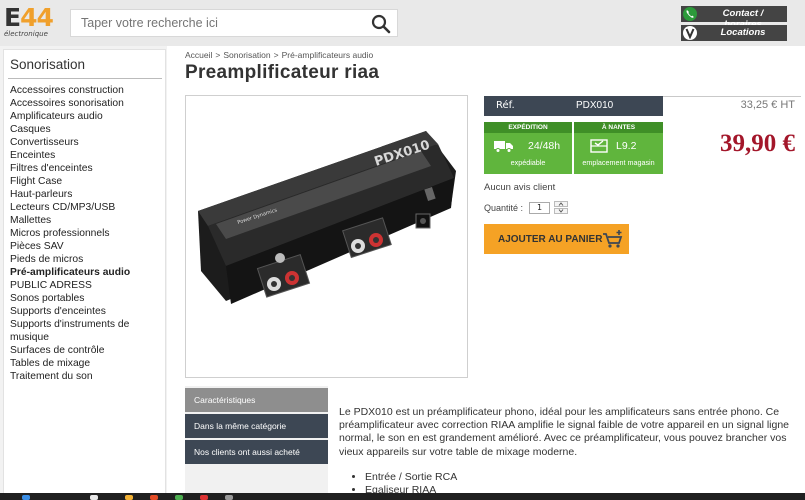 Image resolution: width=805 pixels, height=500 pixels. What do you see at coordinates (86, 90) in the screenshot?
I see `sidebar-item: Accessoires construction` at bounding box center [86, 90].